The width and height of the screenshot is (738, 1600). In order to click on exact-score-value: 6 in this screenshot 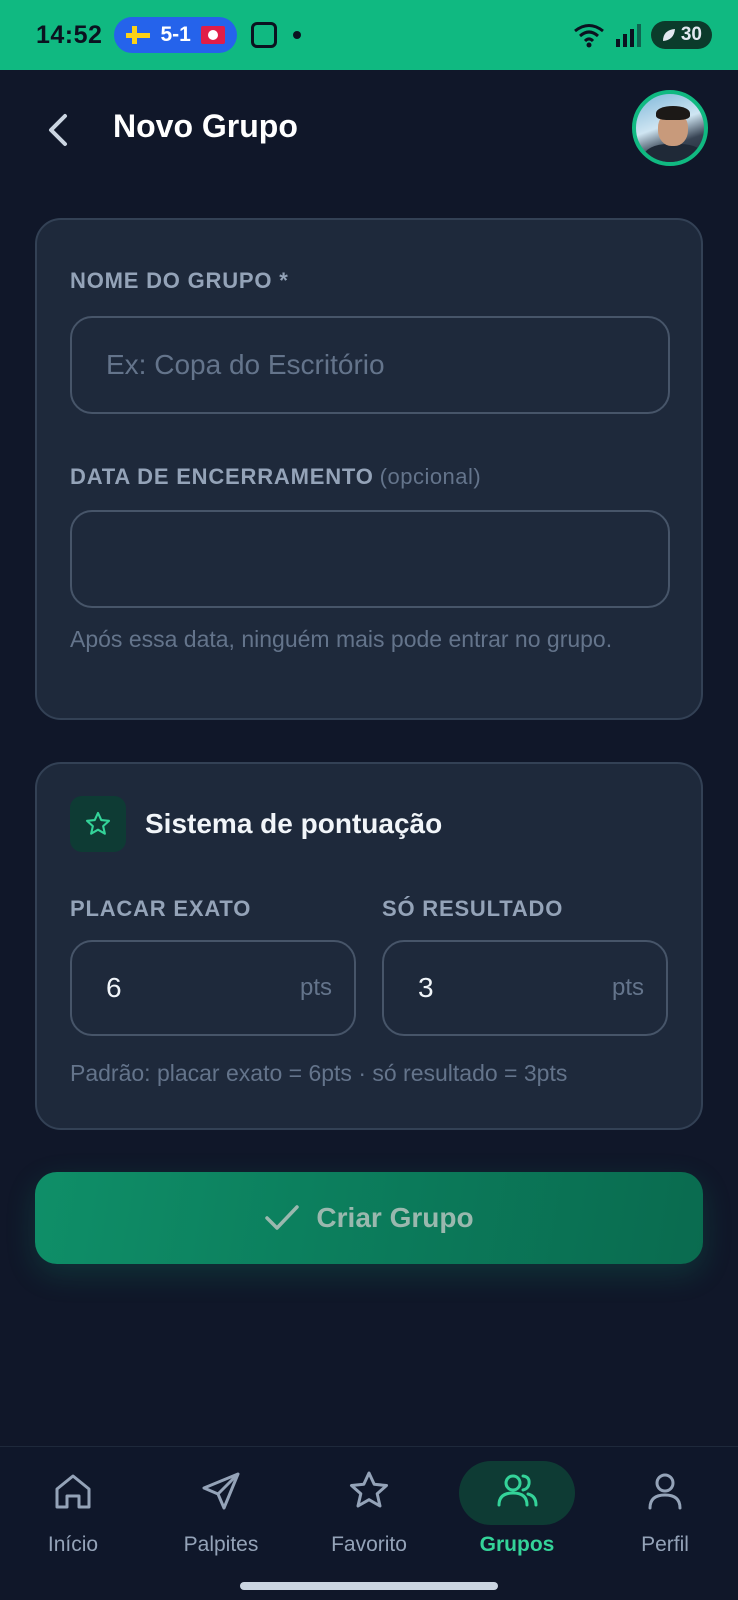, I will do `click(114, 987)`.